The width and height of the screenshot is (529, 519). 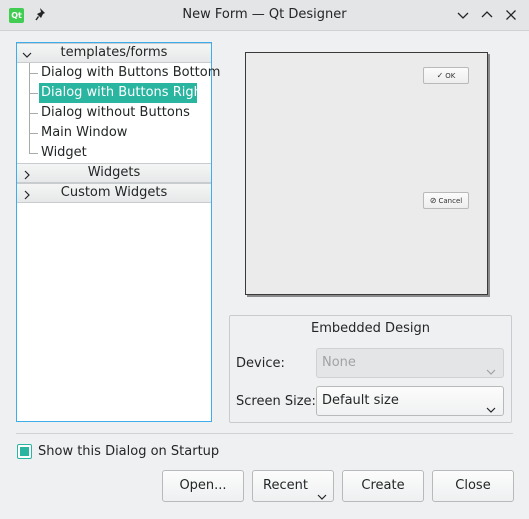 I want to click on tree-item-dialog-buttons-bottom: Dialog with Buttons Bottom, so click(x=137, y=73).